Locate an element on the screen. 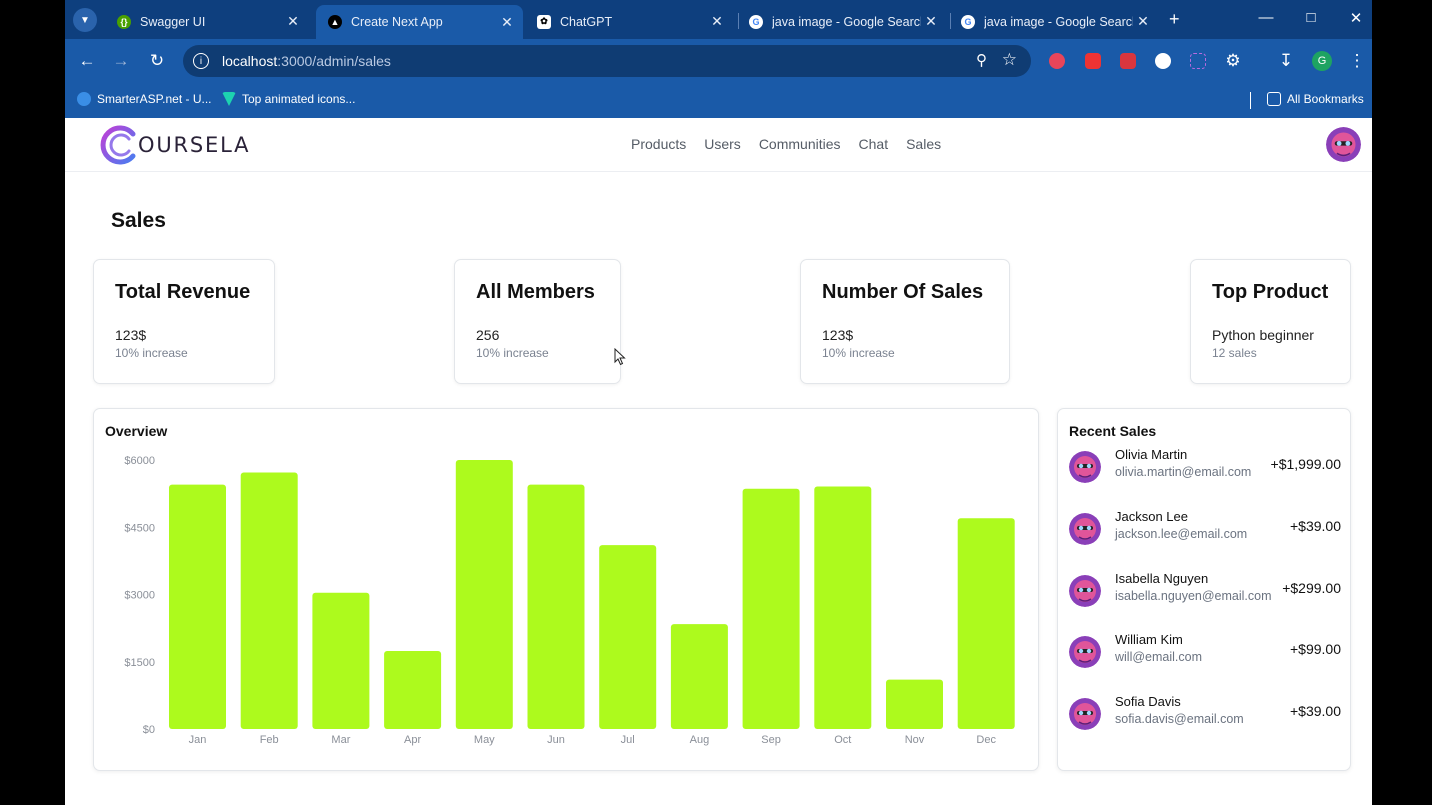 This screenshot has width=1432, height=805. tab-google-search-1: G java image - Google Search ✕ is located at coordinates (842, 21).